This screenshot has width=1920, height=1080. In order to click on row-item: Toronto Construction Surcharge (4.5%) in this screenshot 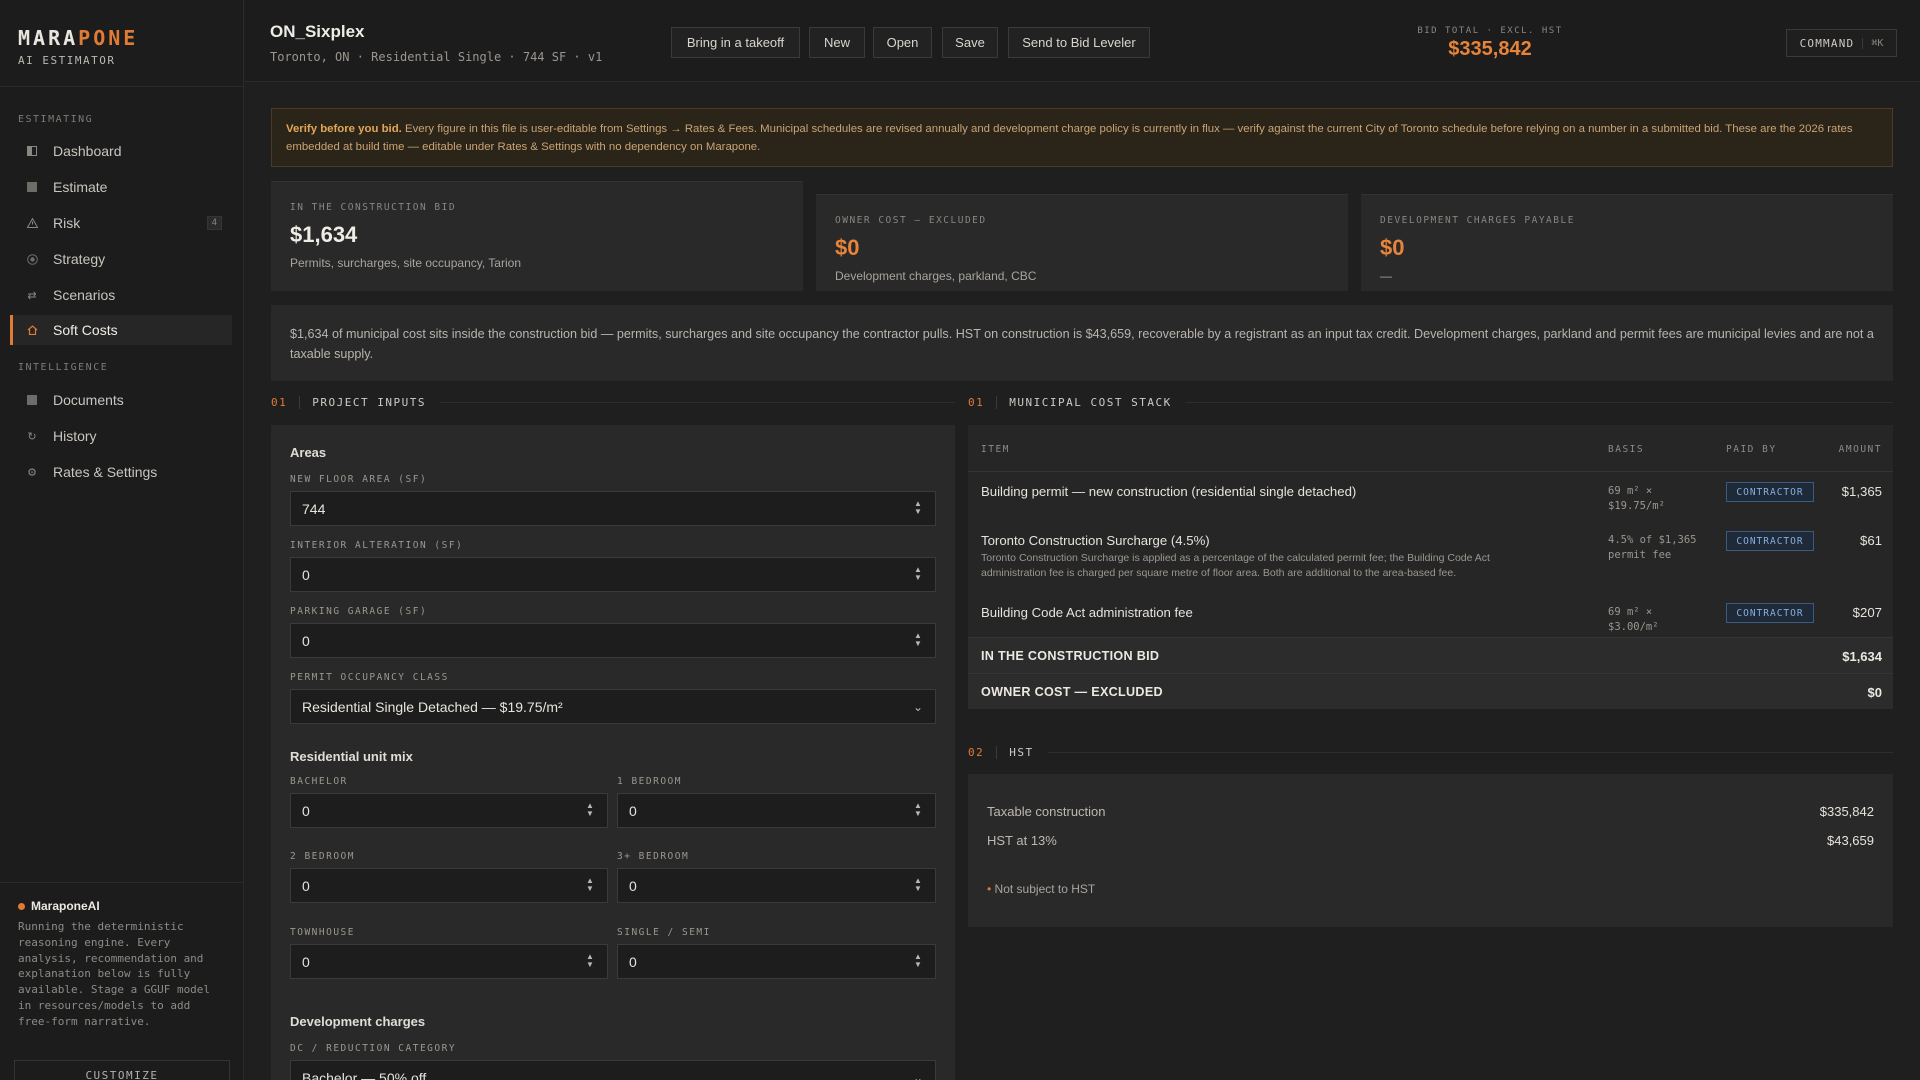, I will do `click(1095, 540)`.